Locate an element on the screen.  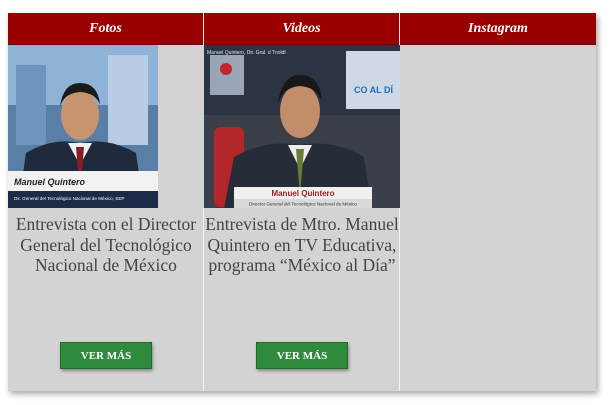
column-header-fotos: Fotos is located at coordinates (105, 29).